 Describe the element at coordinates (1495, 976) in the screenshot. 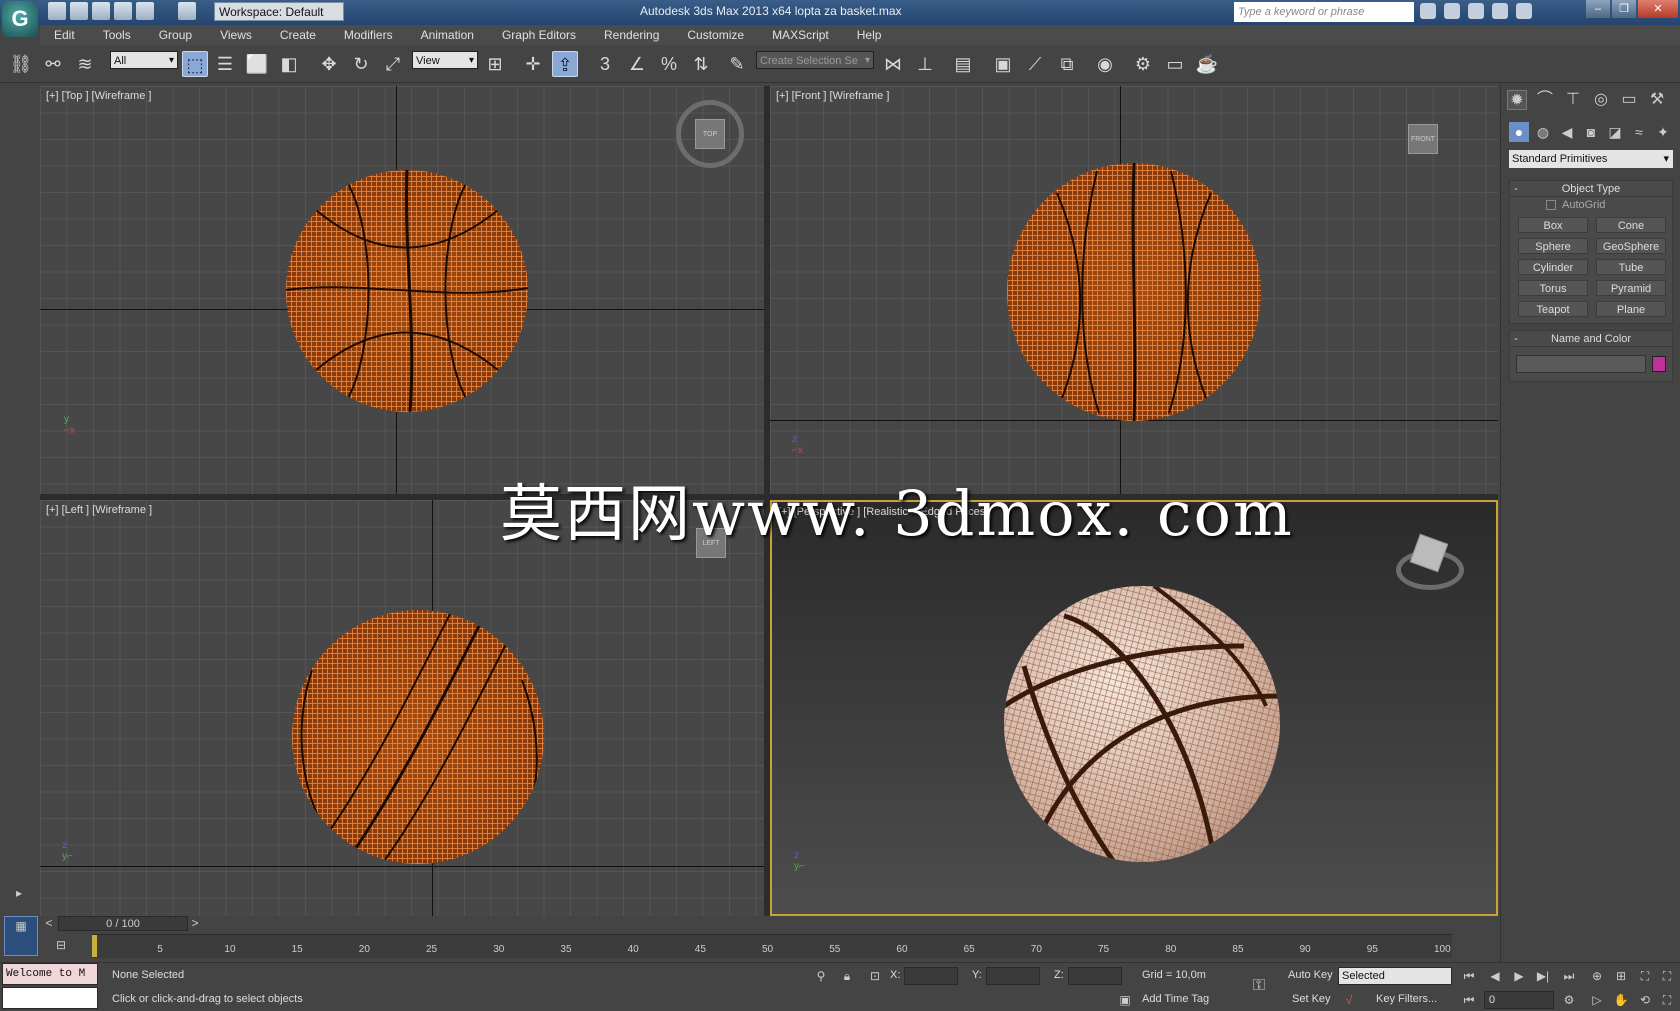

I see `prev-key-icon: ◀` at that location.